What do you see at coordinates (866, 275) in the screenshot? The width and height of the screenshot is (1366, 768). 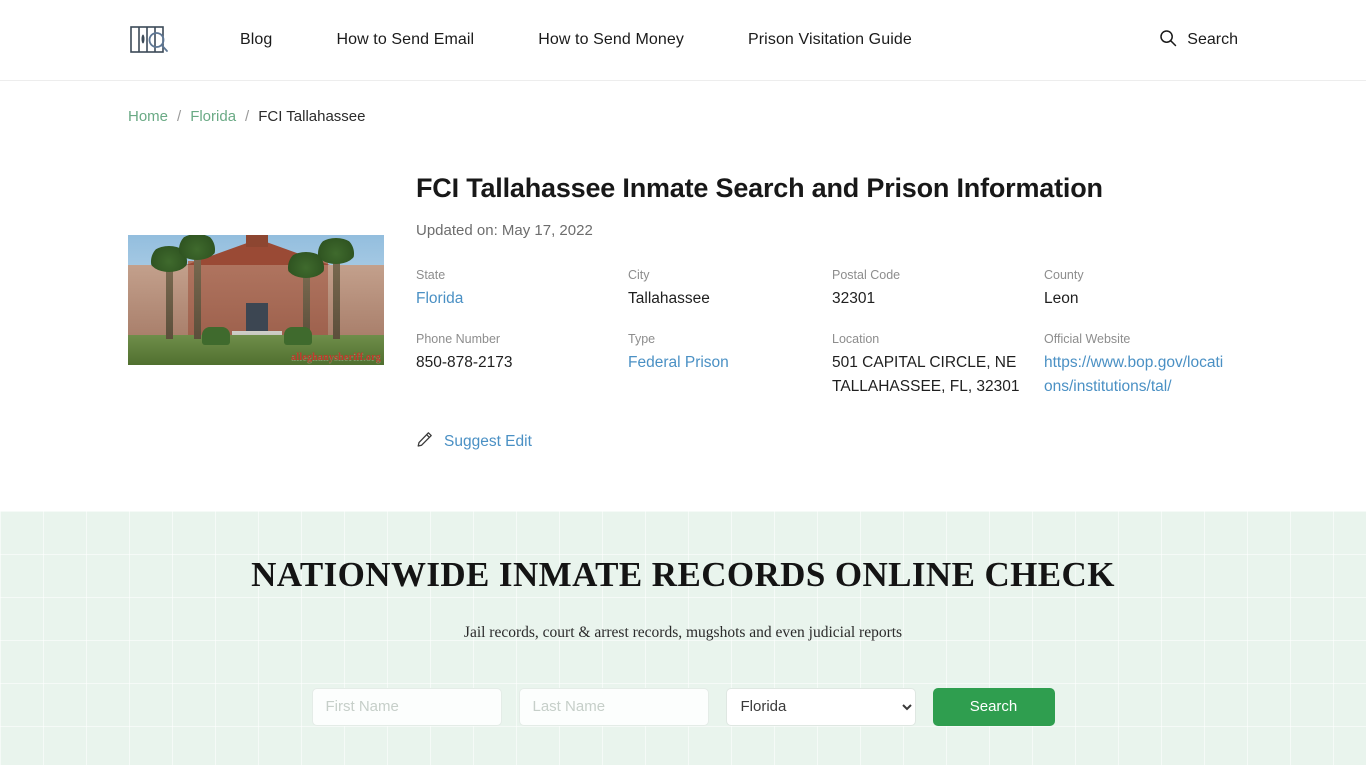 I see `fact-postal-code-label: Postal Code` at bounding box center [866, 275].